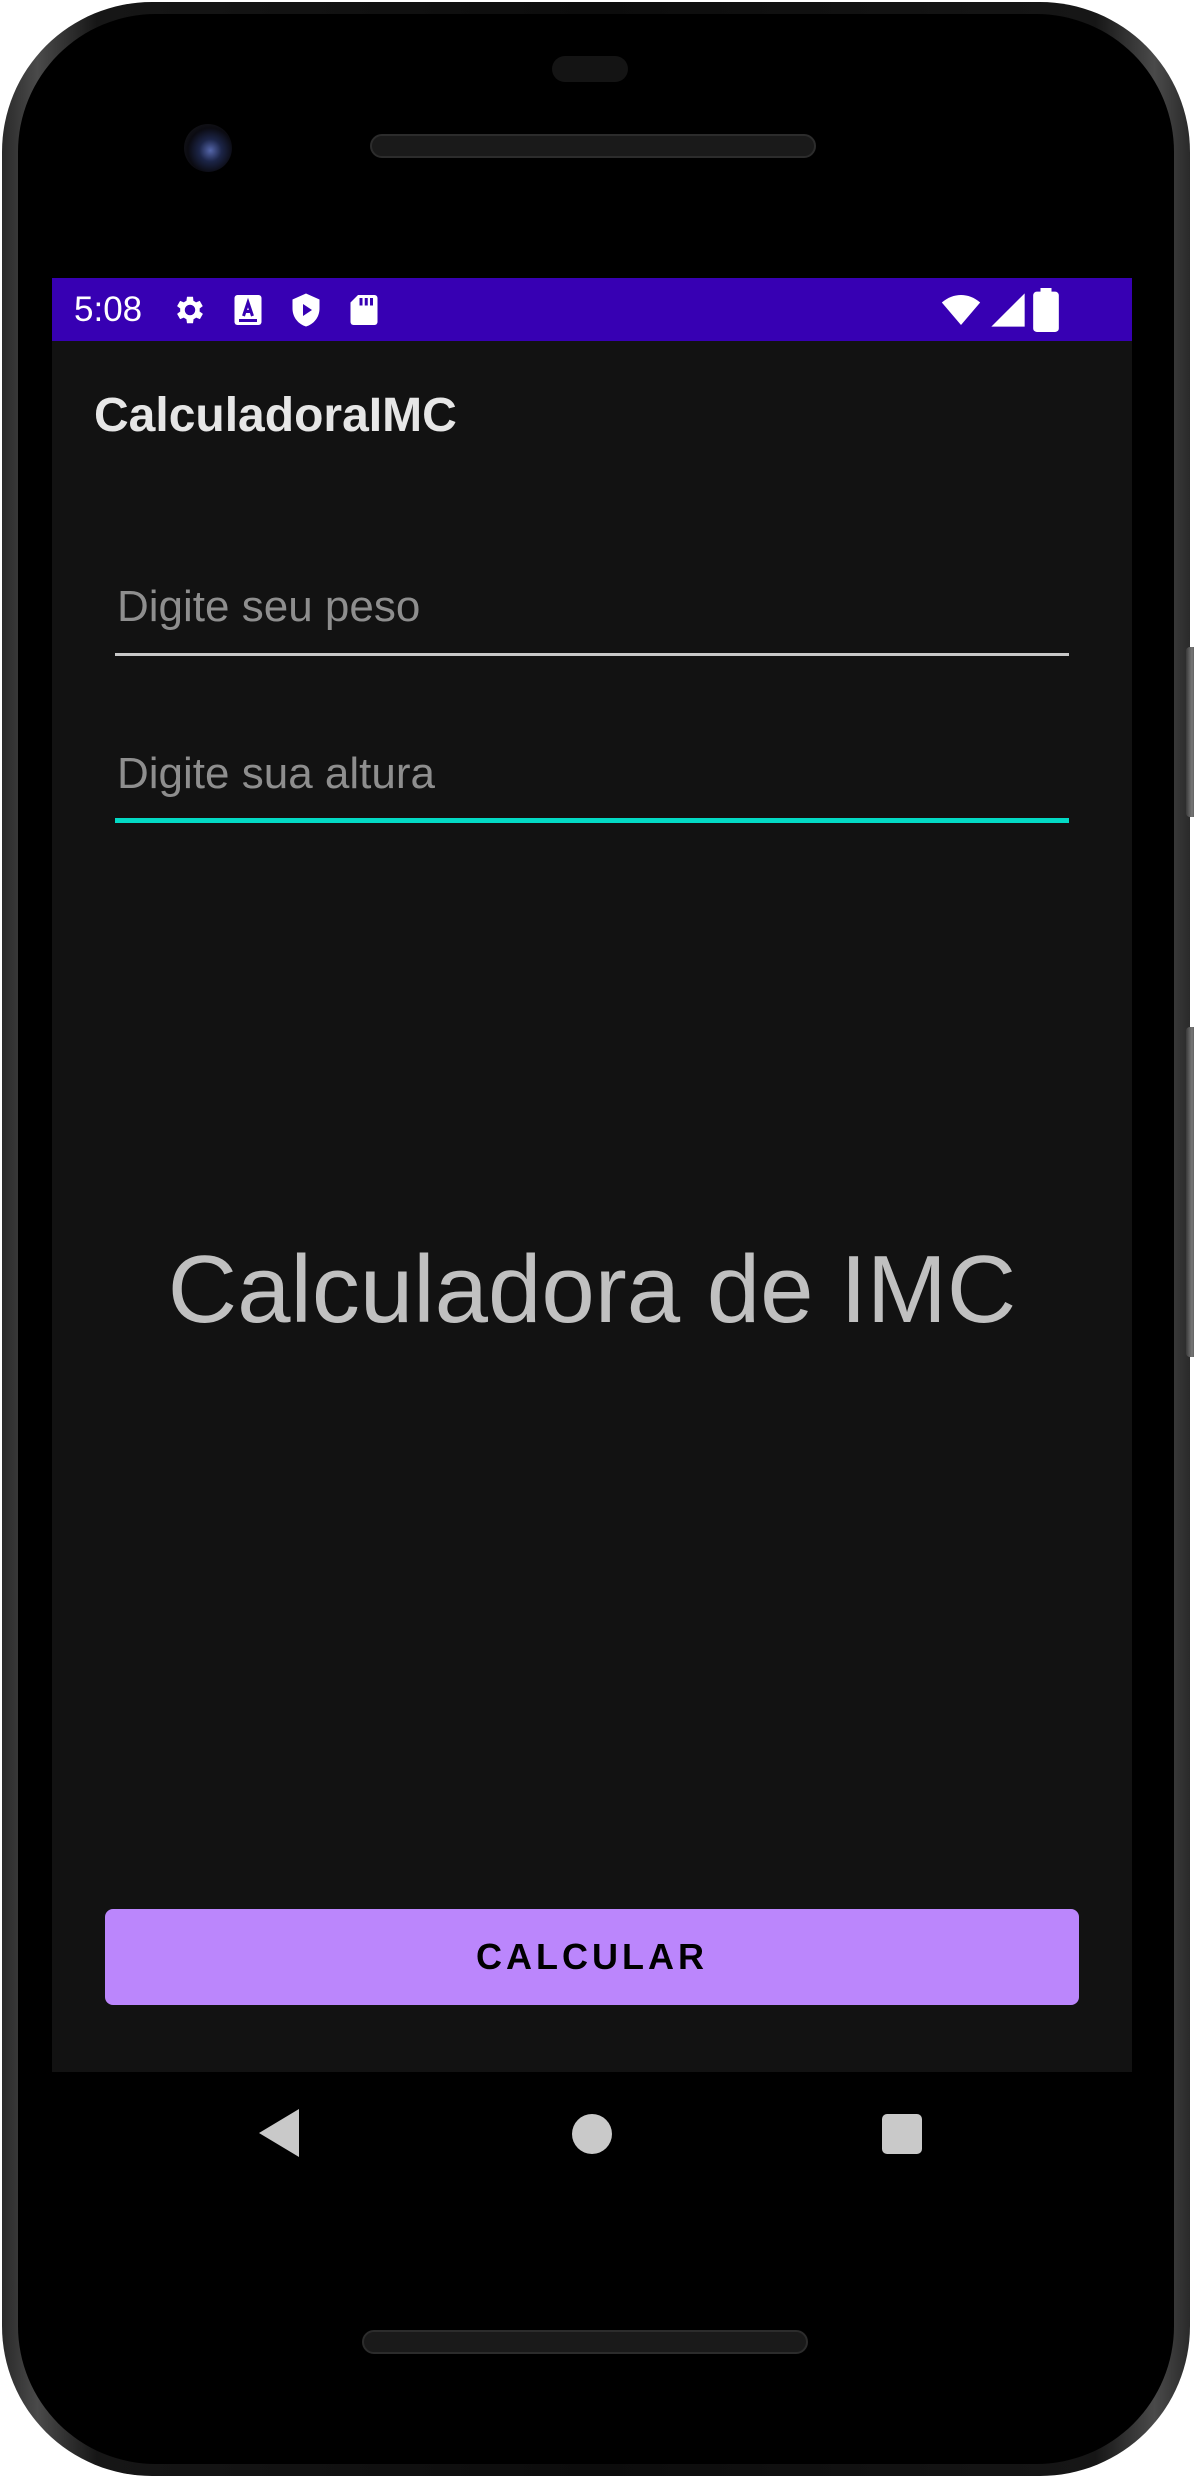 Image resolution: width=1194 pixels, height=2480 pixels. Describe the element at coordinates (592, 1289) in the screenshot. I see `result-text: Calculadora de IMC` at that location.